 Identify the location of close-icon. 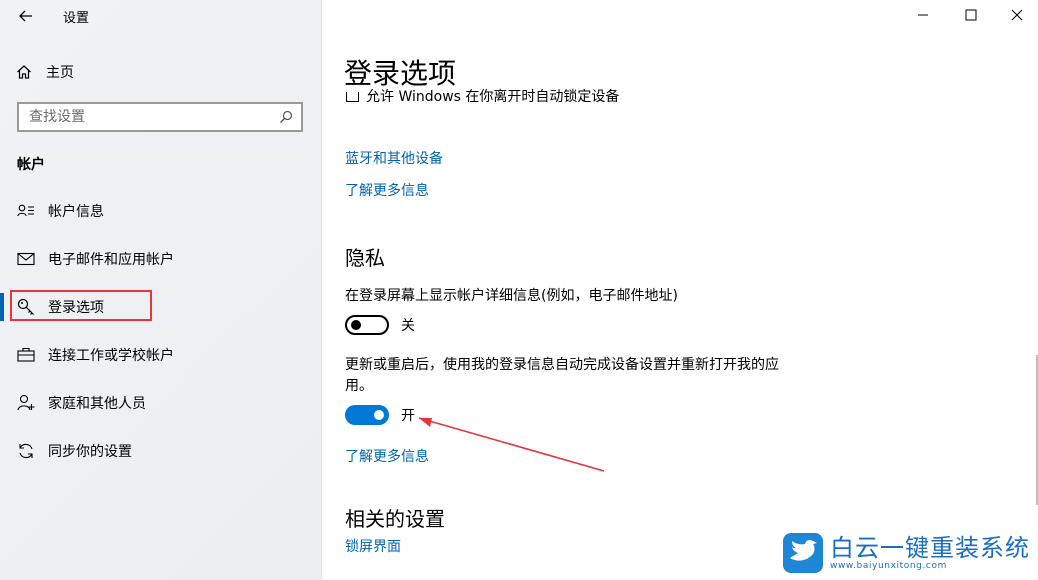
(1017, 15).